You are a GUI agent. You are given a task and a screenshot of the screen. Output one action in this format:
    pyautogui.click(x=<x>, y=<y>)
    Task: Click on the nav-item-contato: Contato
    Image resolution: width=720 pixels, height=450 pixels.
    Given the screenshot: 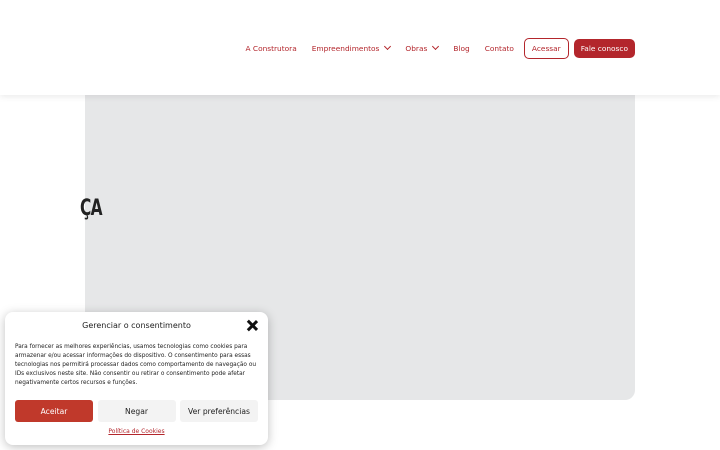 What is the action you would take?
    pyautogui.click(x=499, y=48)
    